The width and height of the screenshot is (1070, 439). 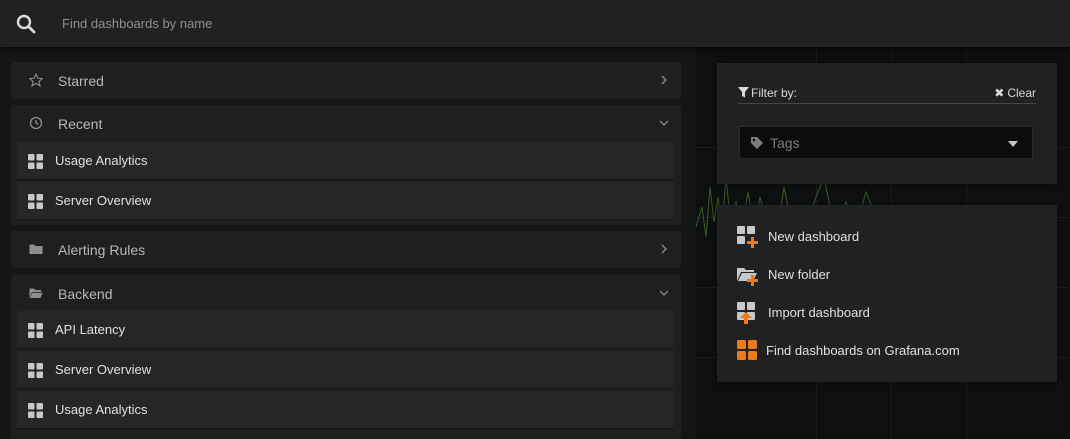 What do you see at coordinates (757, 143) in the screenshot?
I see `tag-icon` at bounding box center [757, 143].